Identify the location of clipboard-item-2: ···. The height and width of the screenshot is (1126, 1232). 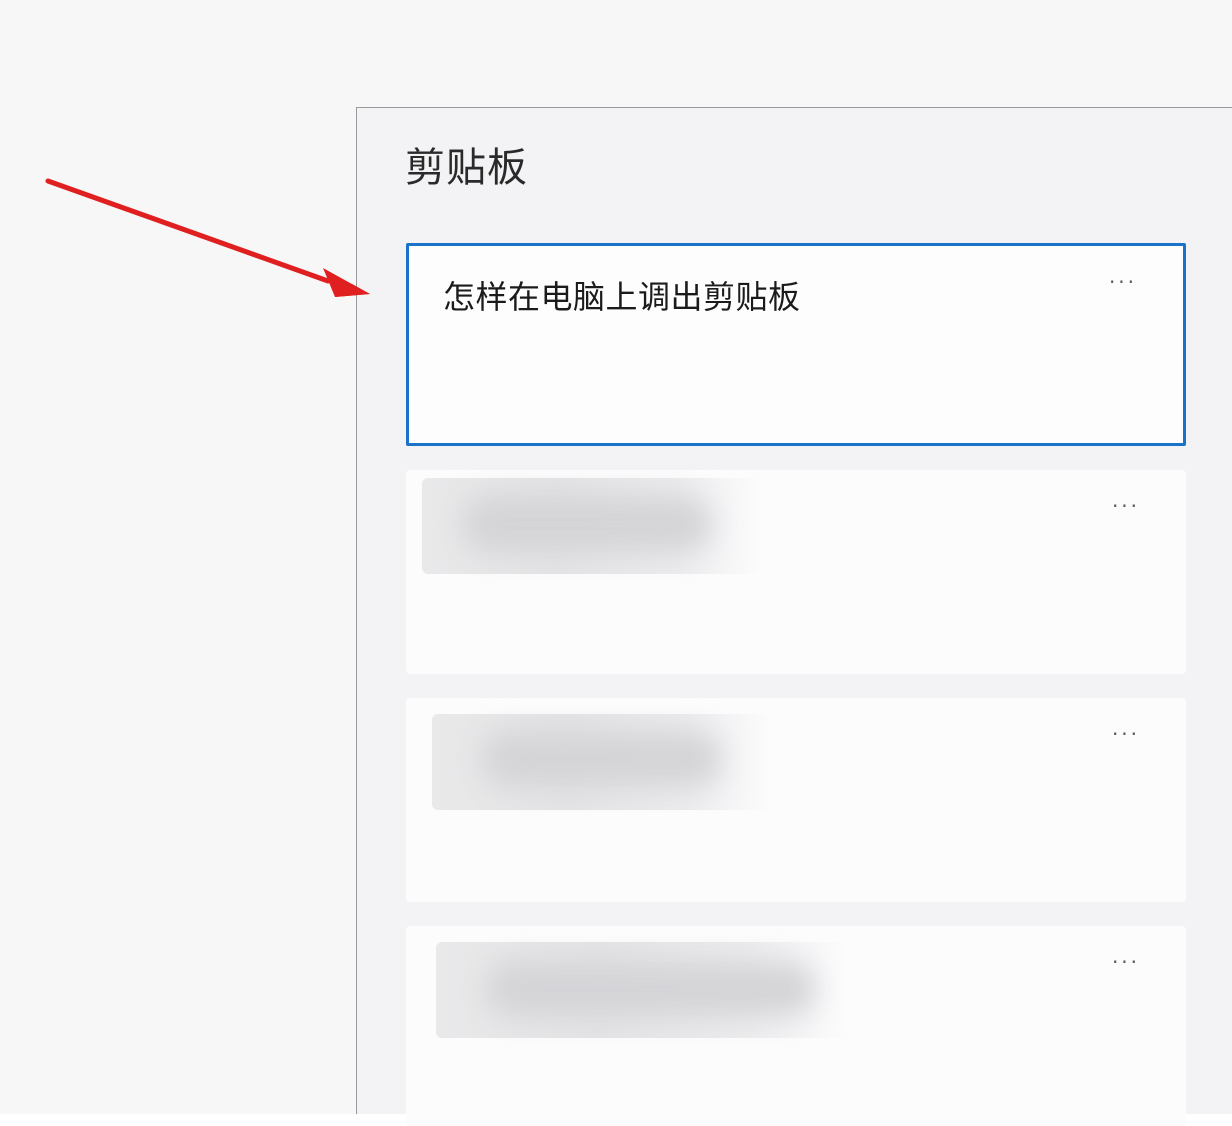
(796, 572).